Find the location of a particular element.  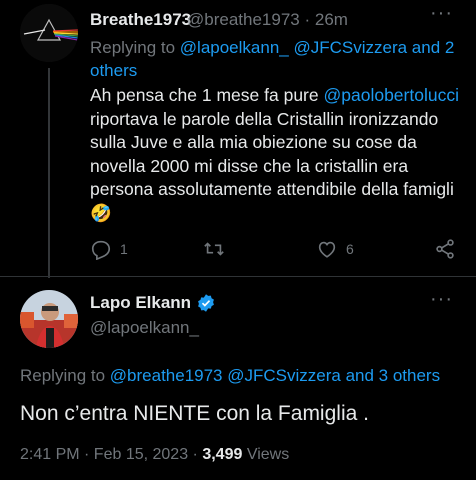

tweet-divider is located at coordinates (238, 276).